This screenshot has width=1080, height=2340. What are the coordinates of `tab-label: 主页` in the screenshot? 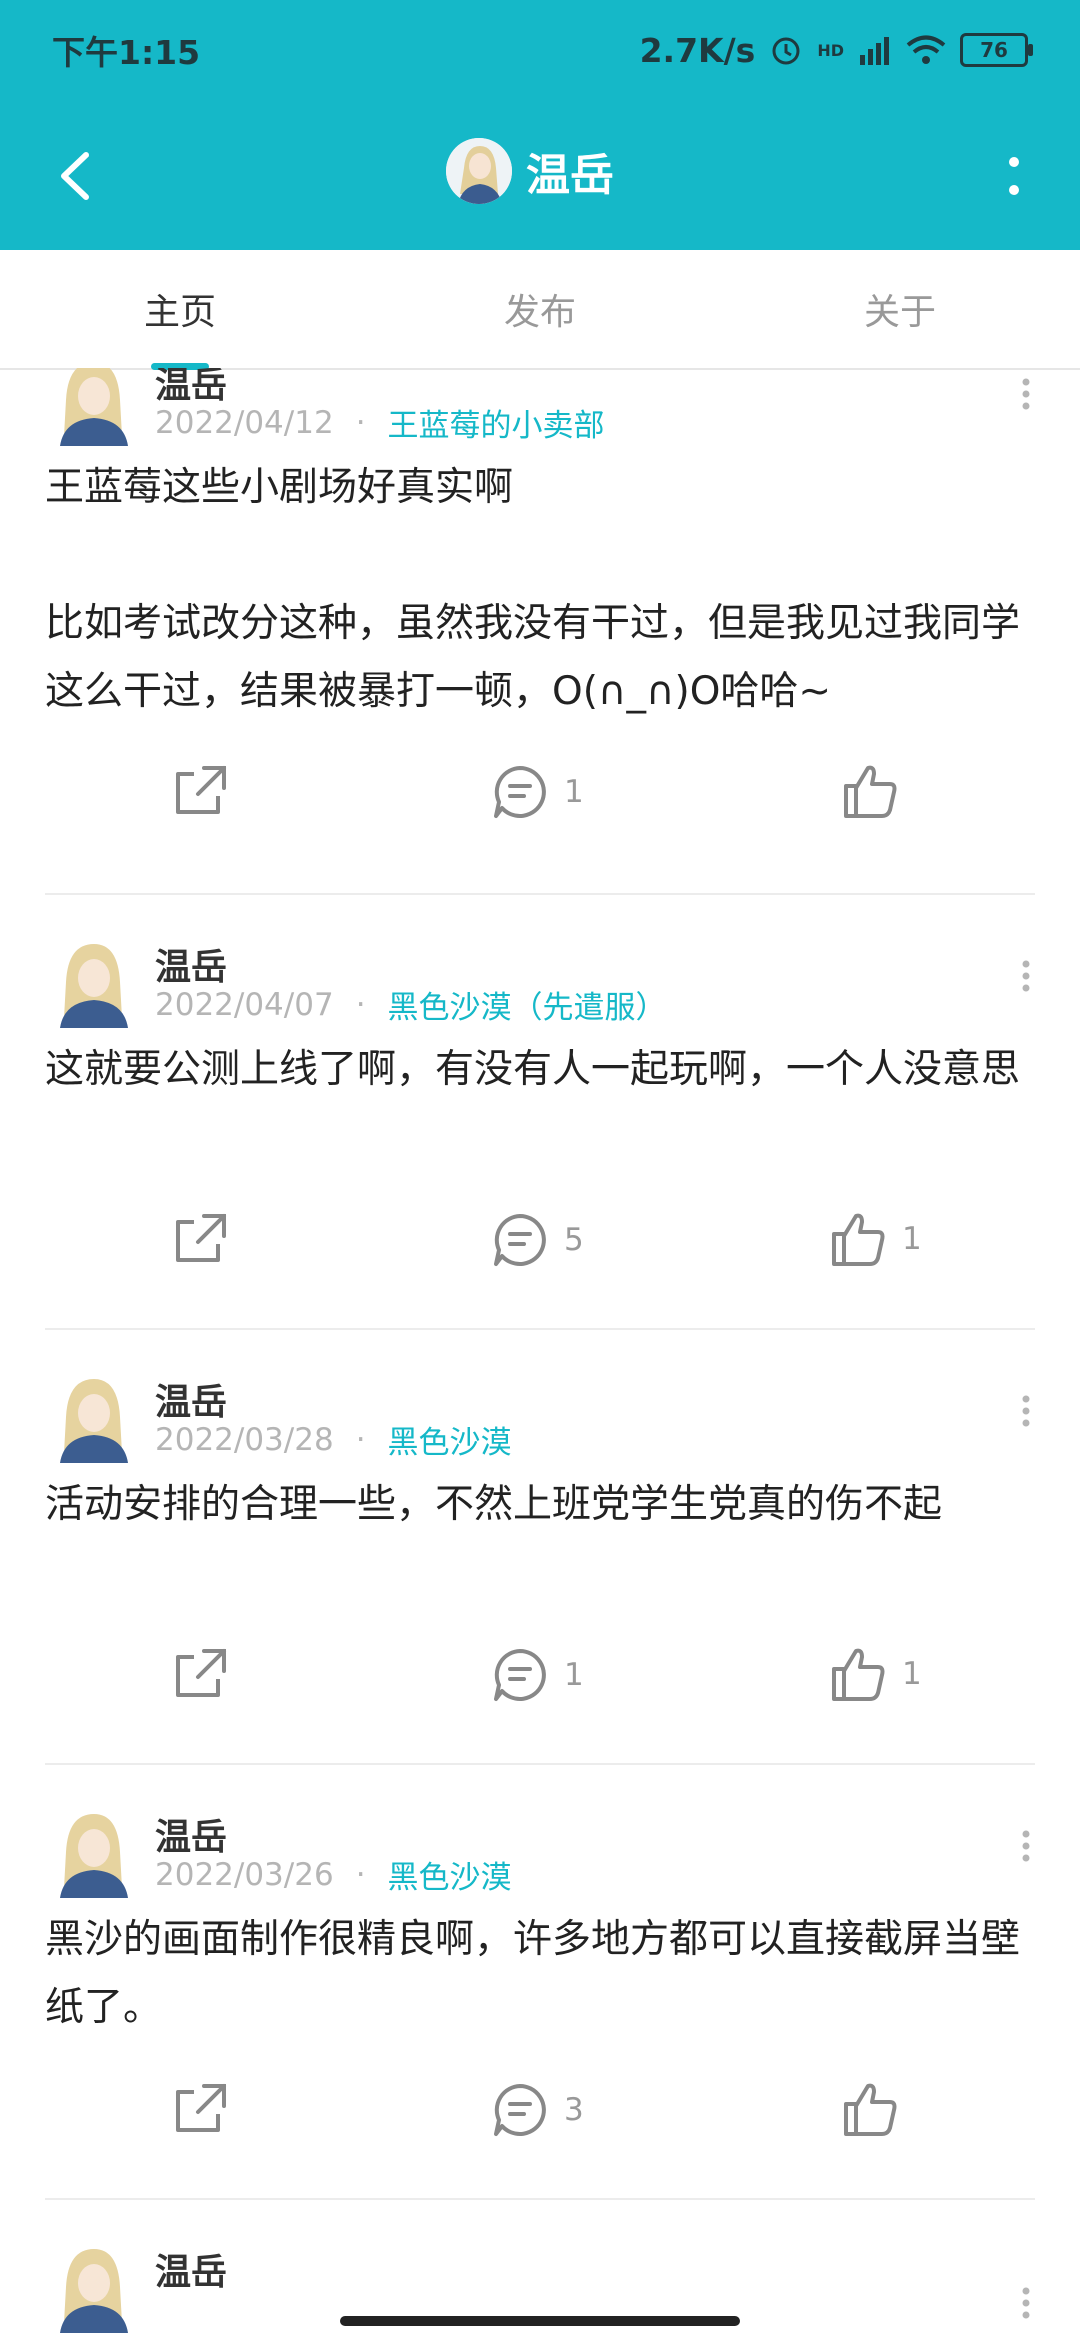 It's located at (179, 312).